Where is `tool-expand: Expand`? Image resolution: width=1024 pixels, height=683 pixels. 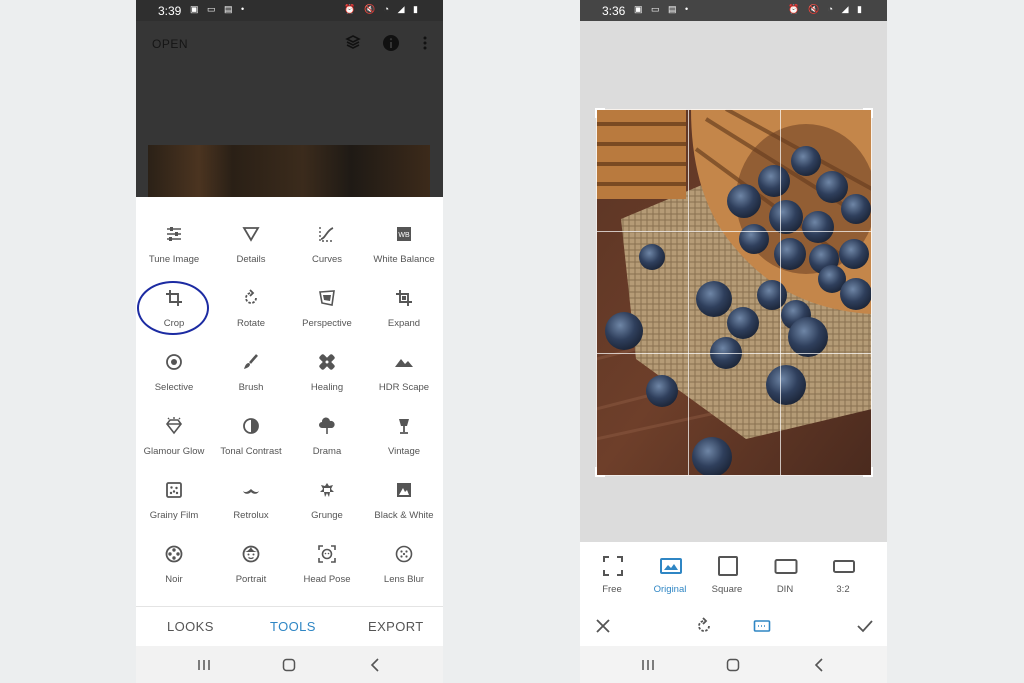
tool-expand: Expand is located at coordinates (404, 295).